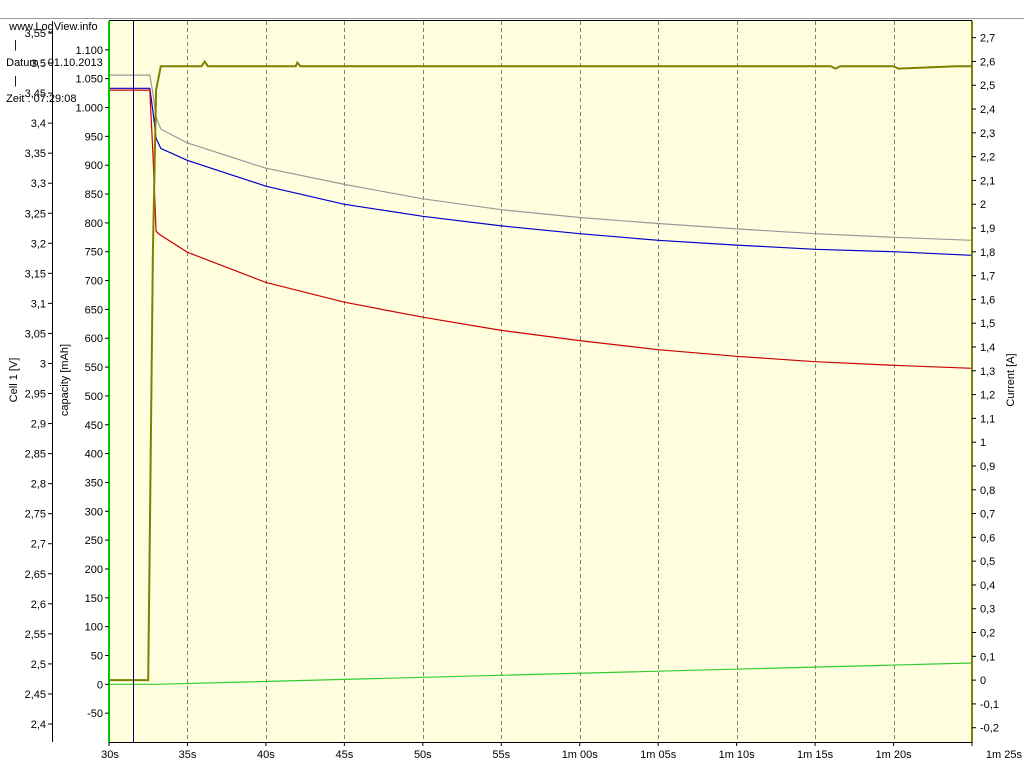  I want to click on x-tick-label: 1m 20s, so click(894, 755).